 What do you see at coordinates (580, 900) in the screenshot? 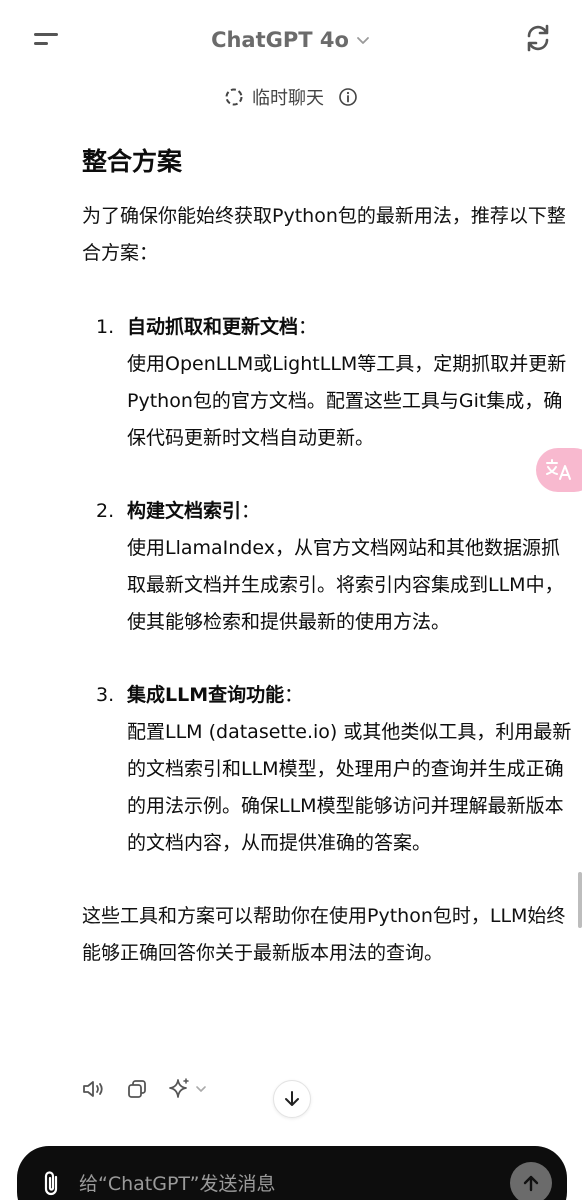
I see `scrollbar-thumb` at bounding box center [580, 900].